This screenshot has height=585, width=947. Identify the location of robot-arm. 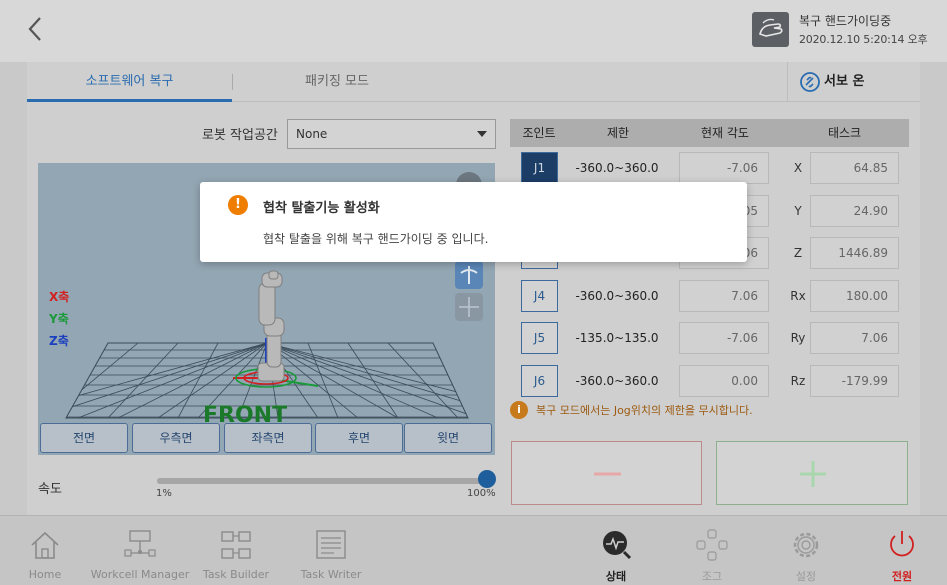
(271, 326).